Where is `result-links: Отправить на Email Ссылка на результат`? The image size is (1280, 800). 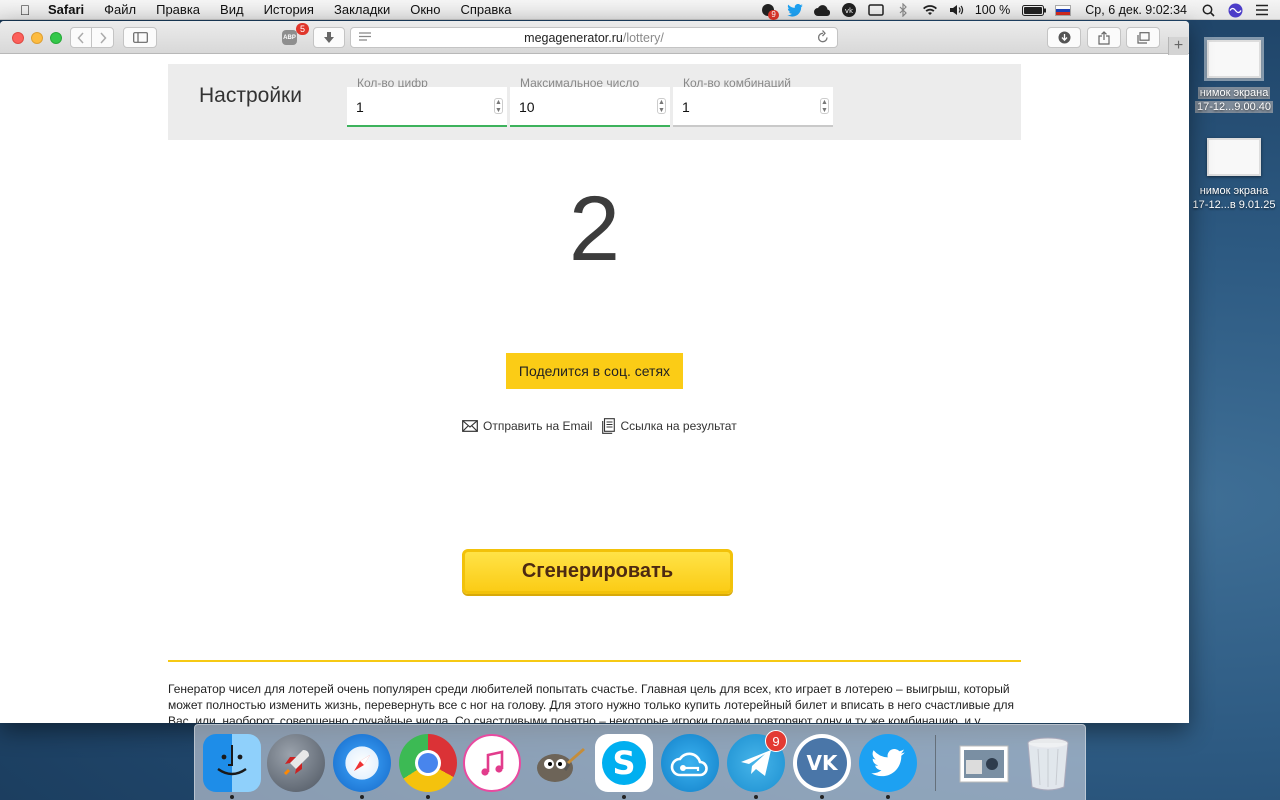 result-links: Отправить на Email Ссылка на результат is located at coordinates (599, 426).